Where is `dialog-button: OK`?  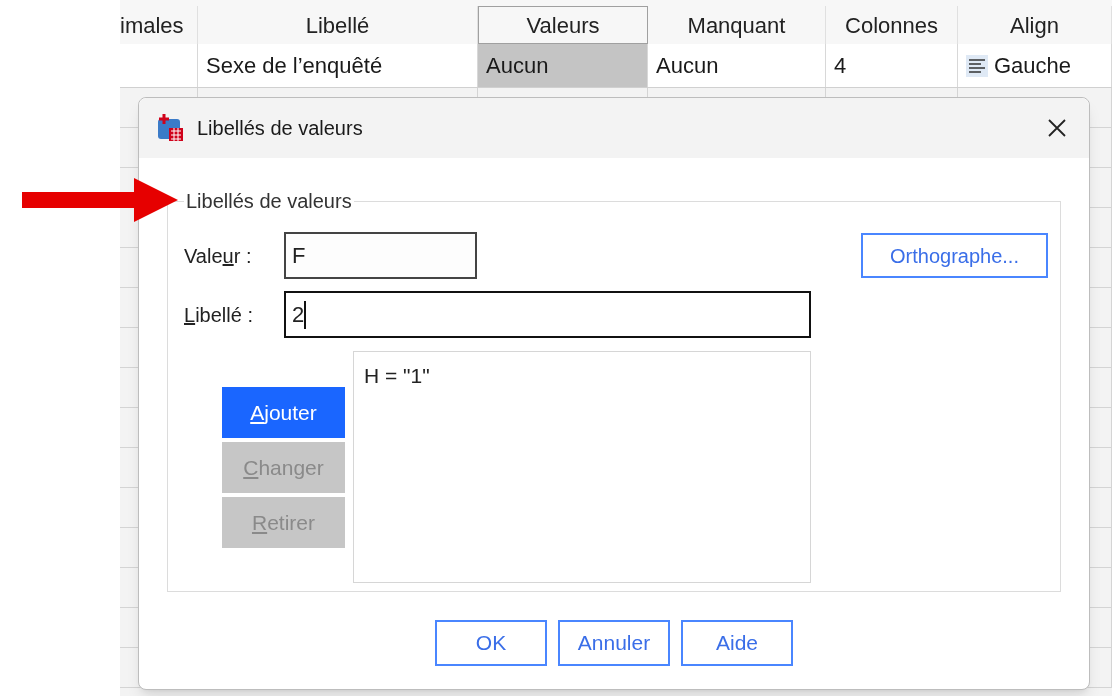
dialog-button: OK is located at coordinates (491, 643).